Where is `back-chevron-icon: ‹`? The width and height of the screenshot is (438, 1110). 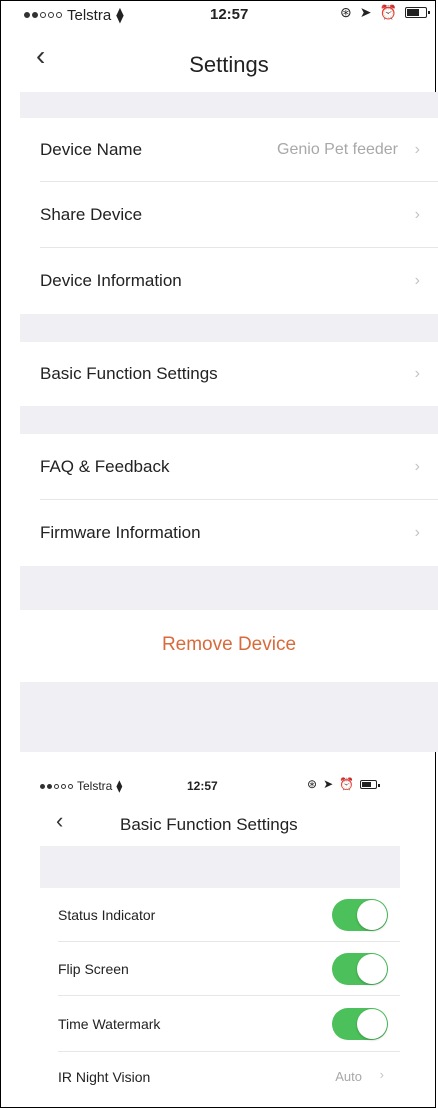 back-chevron-icon: ‹ is located at coordinates (59, 821).